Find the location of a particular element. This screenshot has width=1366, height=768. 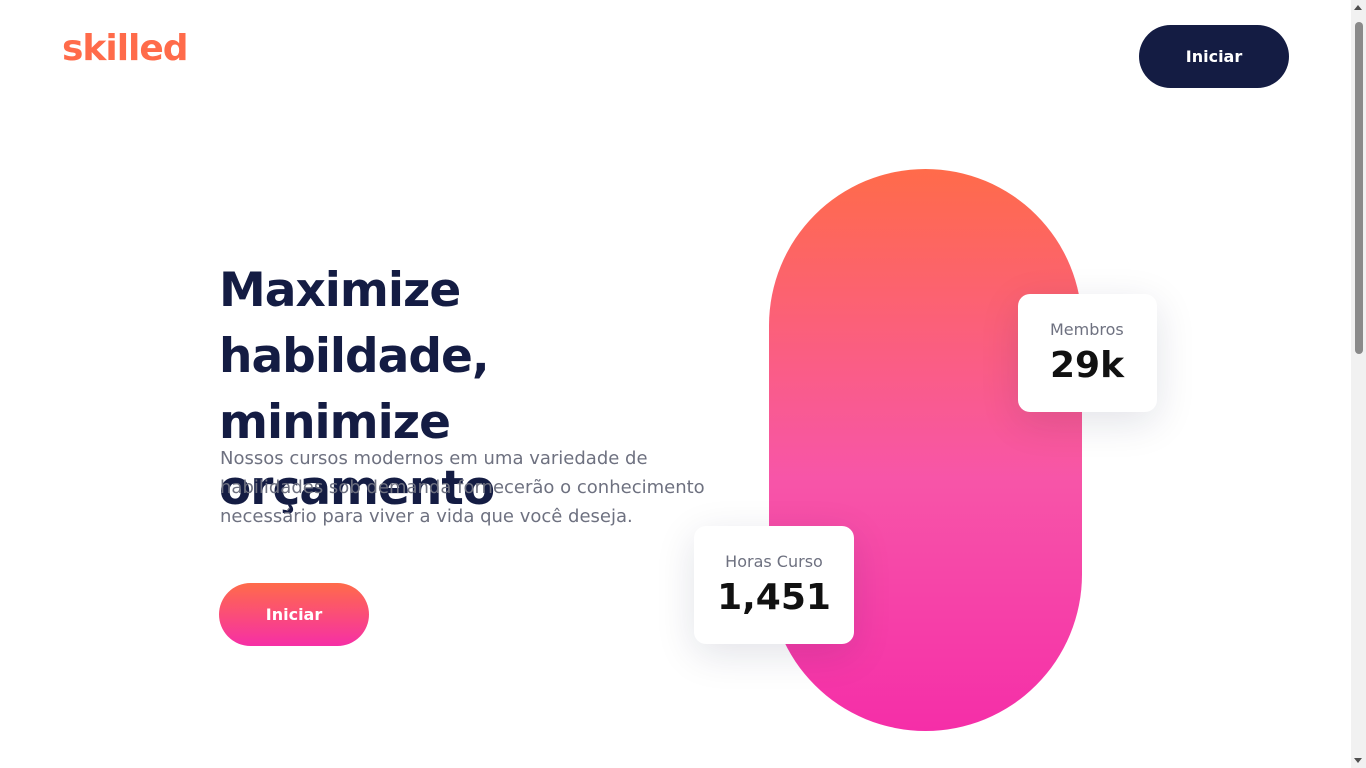

members-stat-value: 29k is located at coordinates (1087, 365).